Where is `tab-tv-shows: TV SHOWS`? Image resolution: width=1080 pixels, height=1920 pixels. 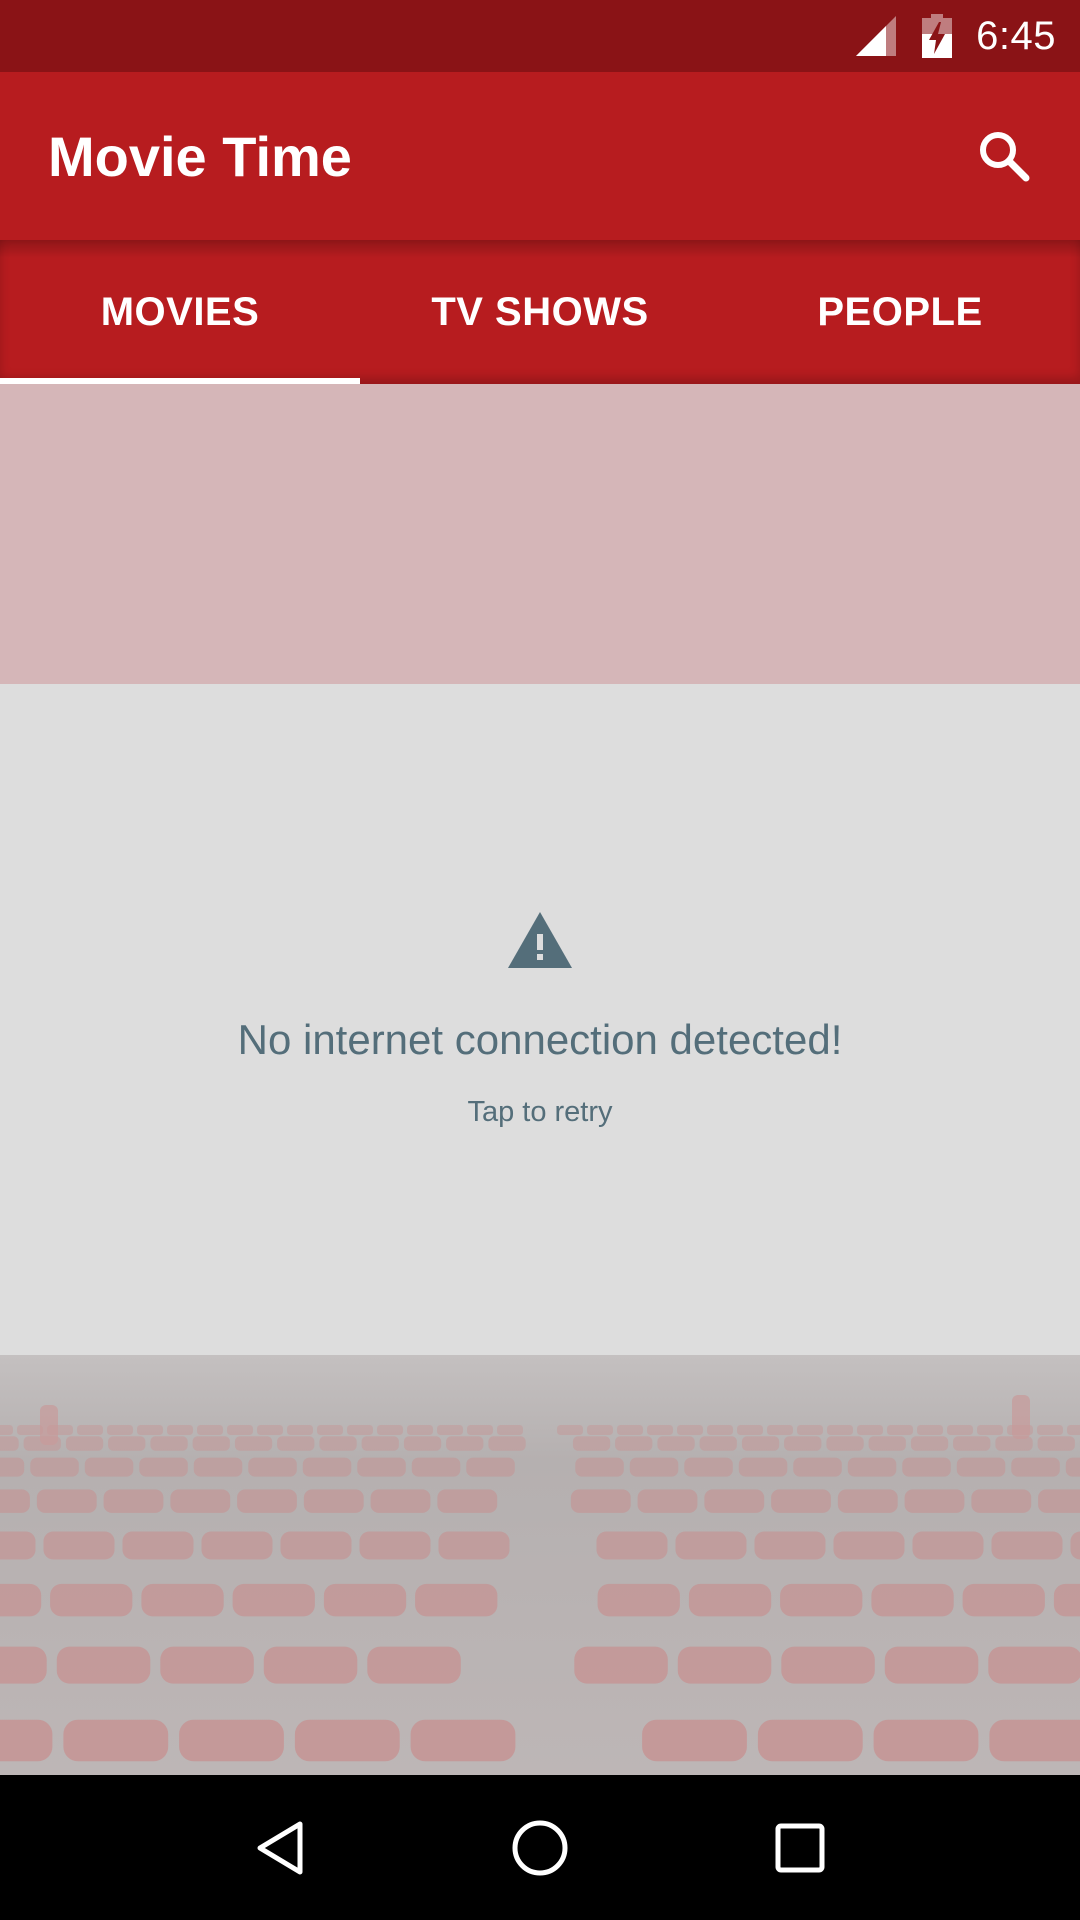 tab-tv-shows: TV SHOWS is located at coordinates (540, 312).